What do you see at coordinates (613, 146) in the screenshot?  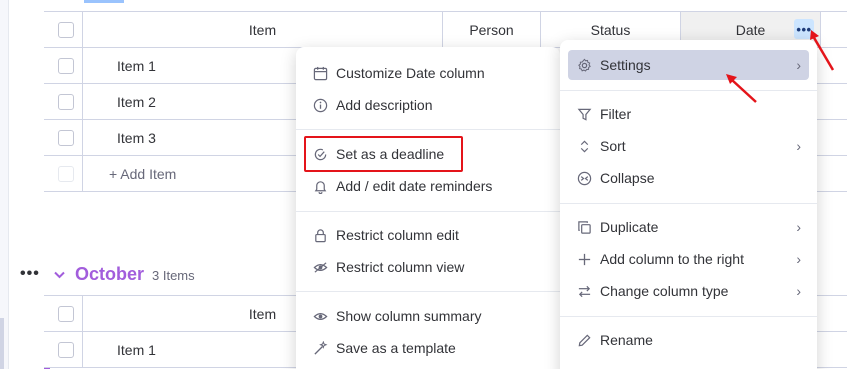 I see `menu-item-label: Sort` at bounding box center [613, 146].